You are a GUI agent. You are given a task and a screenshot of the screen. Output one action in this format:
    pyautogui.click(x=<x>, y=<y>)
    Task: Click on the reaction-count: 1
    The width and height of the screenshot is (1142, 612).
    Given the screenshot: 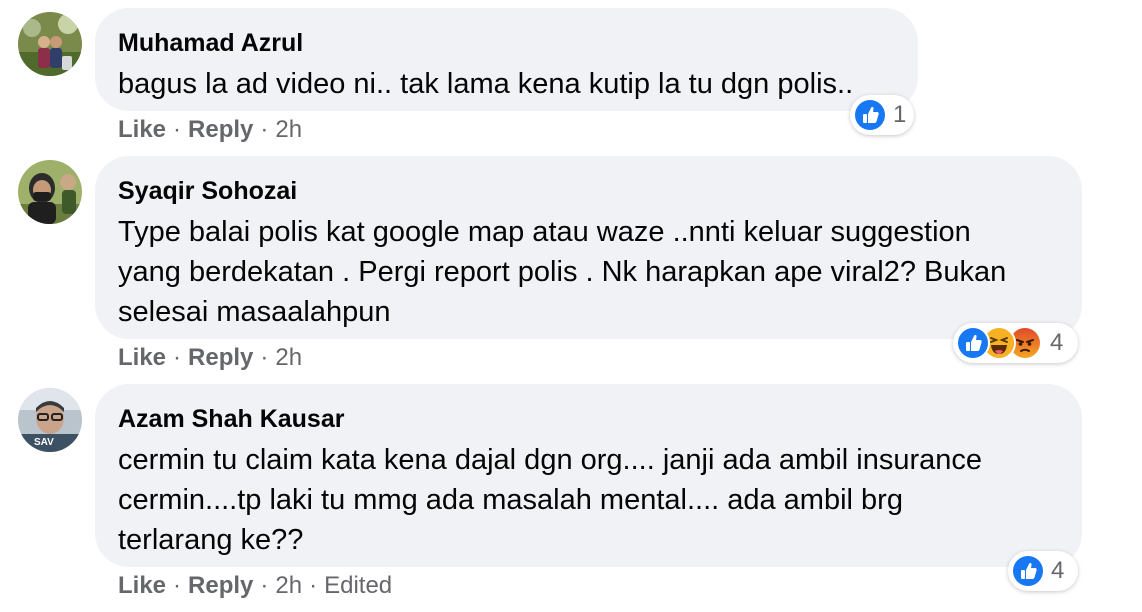 What is the action you would take?
    pyautogui.click(x=900, y=114)
    